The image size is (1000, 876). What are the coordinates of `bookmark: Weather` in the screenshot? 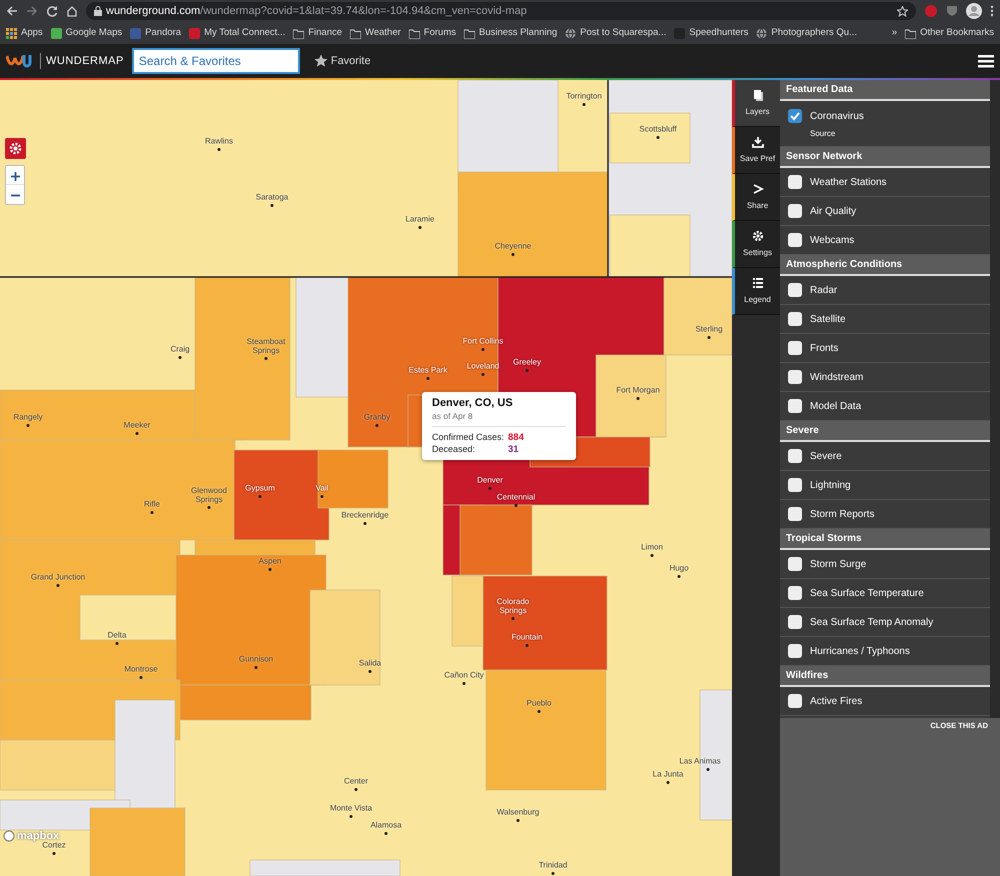 It's located at (375, 33).